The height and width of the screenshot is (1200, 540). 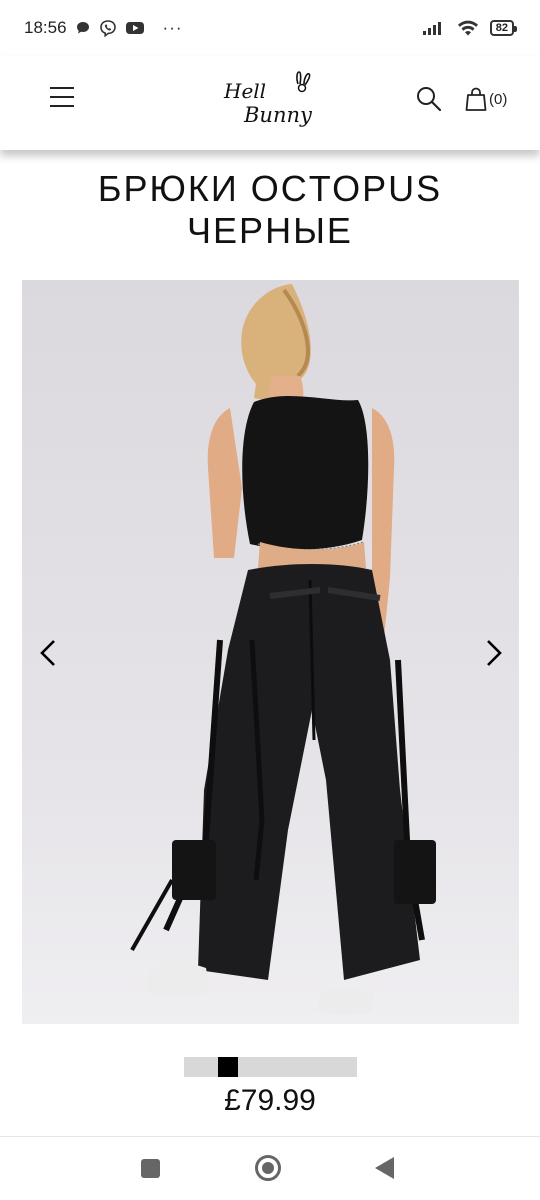 I want to click on status-time: 18:56, so click(x=45, y=27).